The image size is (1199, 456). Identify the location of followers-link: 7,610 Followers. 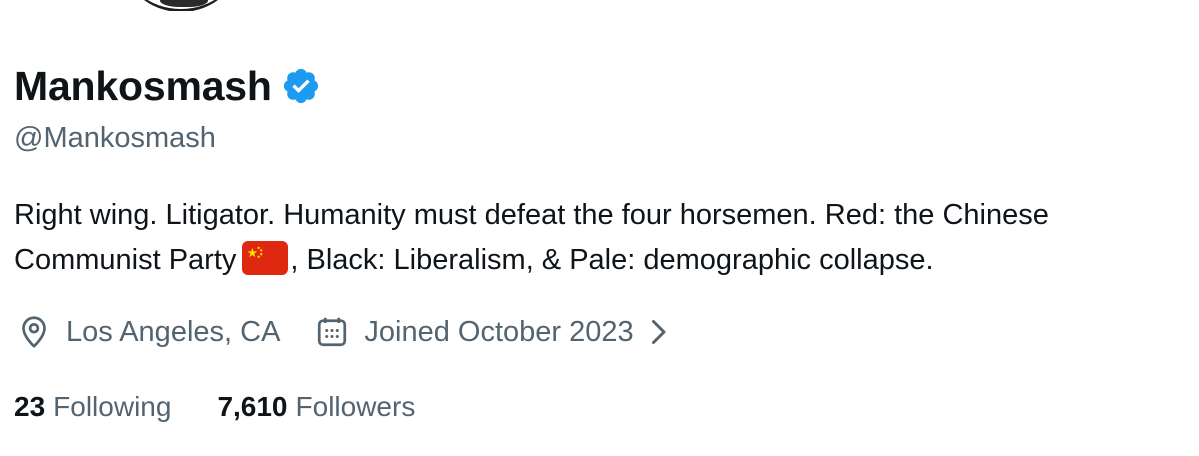
(316, 407).